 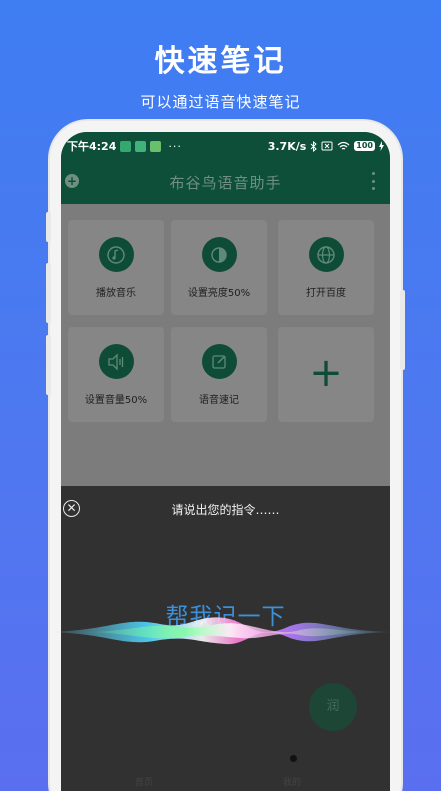 I want to click on music-note-icon, so click(x=116, y=254).